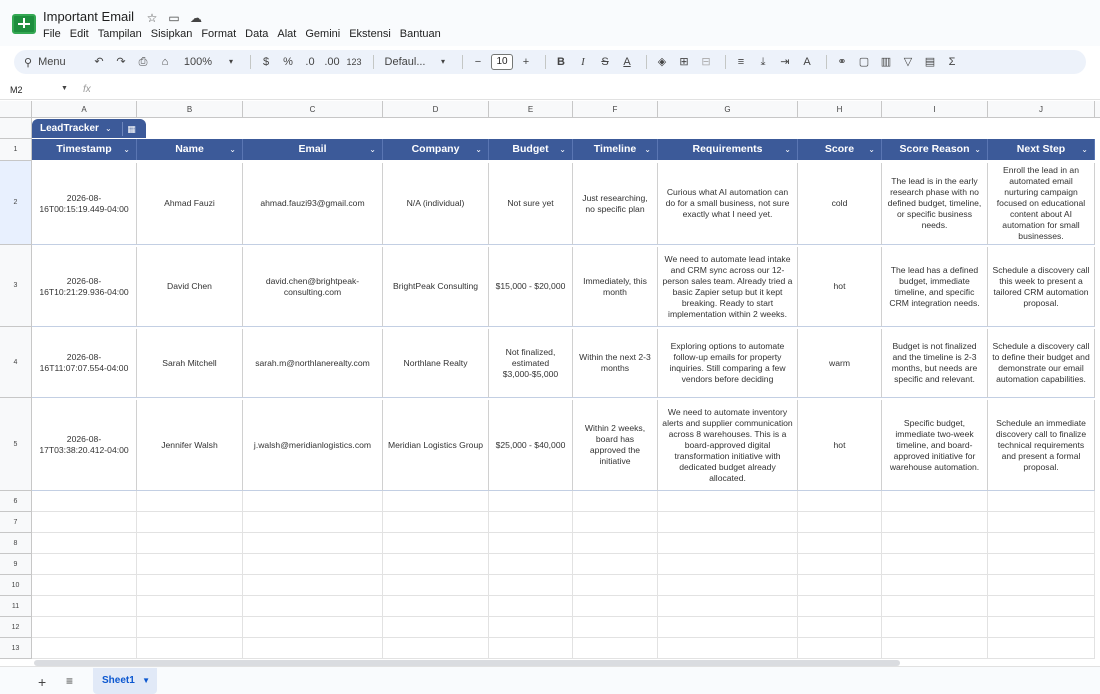  Describe the element at coordinates (108, 128) in the screenshot. I see `table-menu-caret-icon: ⌄` at that location.